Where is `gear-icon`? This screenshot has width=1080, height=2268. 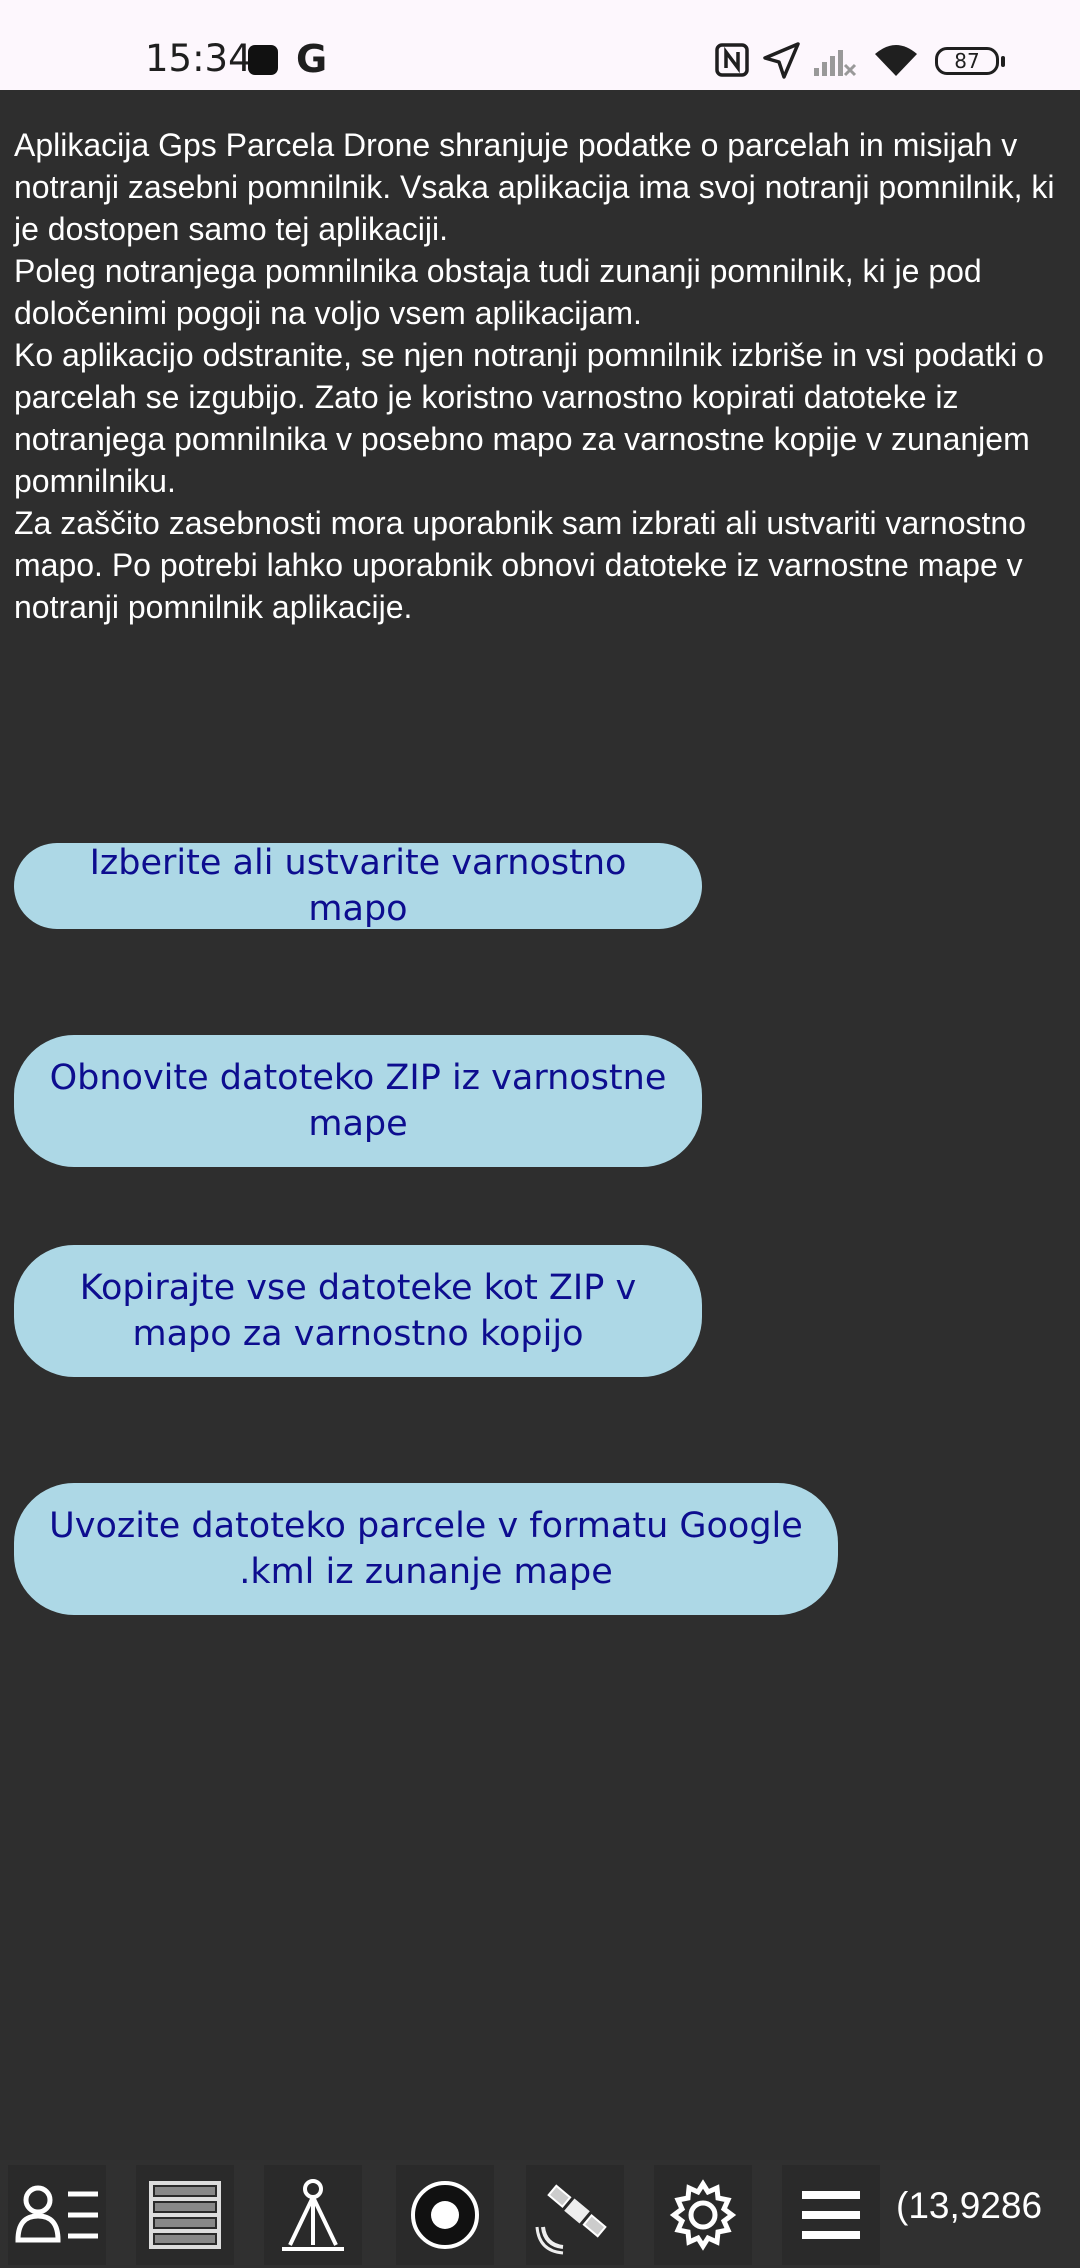 gear-icon is located at coordinates (703, 2215).